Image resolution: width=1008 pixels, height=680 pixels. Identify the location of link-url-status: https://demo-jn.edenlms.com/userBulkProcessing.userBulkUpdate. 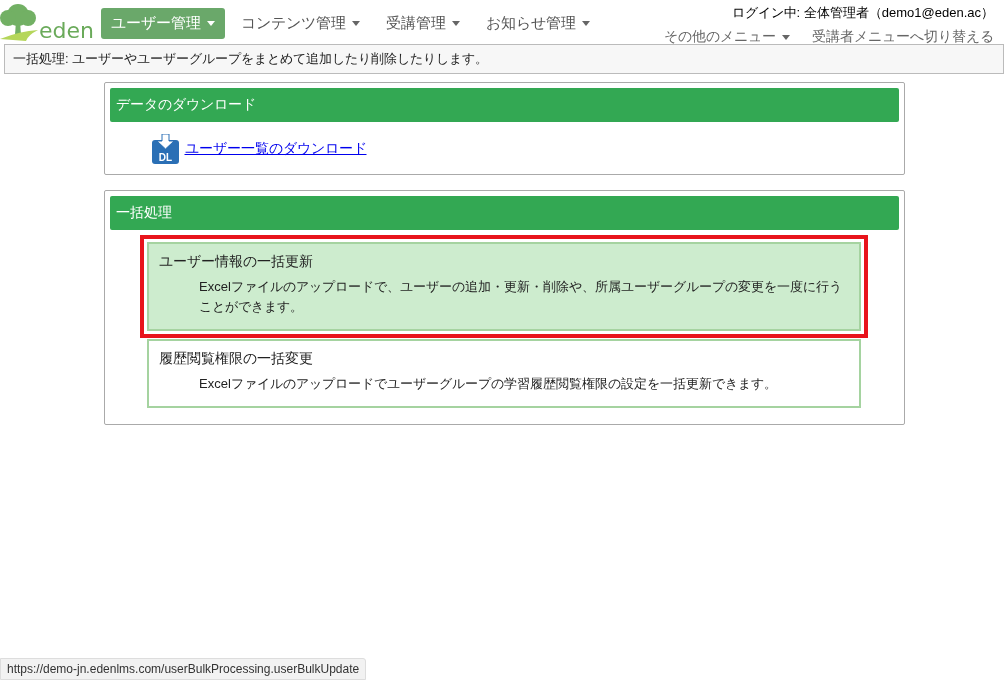
(183, 669).